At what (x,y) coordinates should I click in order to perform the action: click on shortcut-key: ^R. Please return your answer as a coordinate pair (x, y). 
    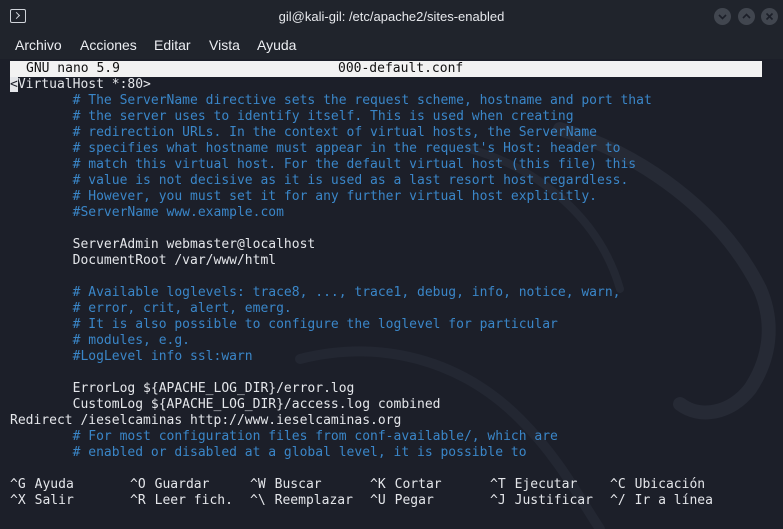
    Looking at the image, I should click on (138, 500).